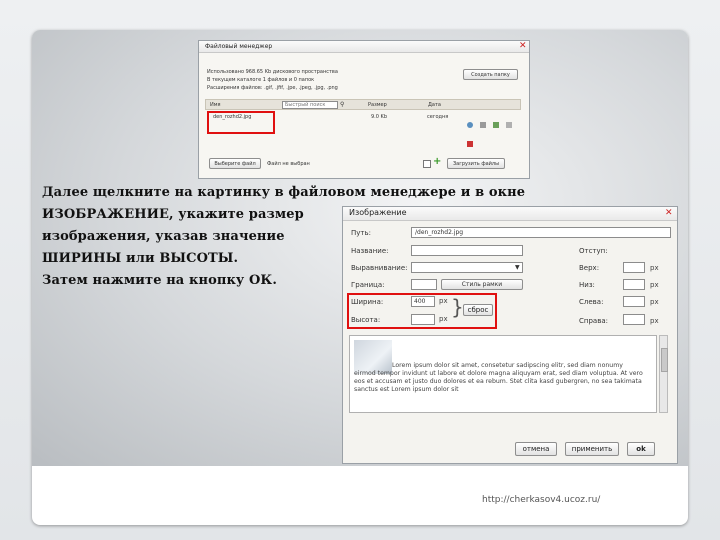 Image resolution: width=720 pixels, height=540 pixels. What do you see at coordinates (363, 104) in the screenshot?
I see `file-table-header: Имя Быстрый поиск ⚲ Размер Дата` at bounding box center [363, 104].